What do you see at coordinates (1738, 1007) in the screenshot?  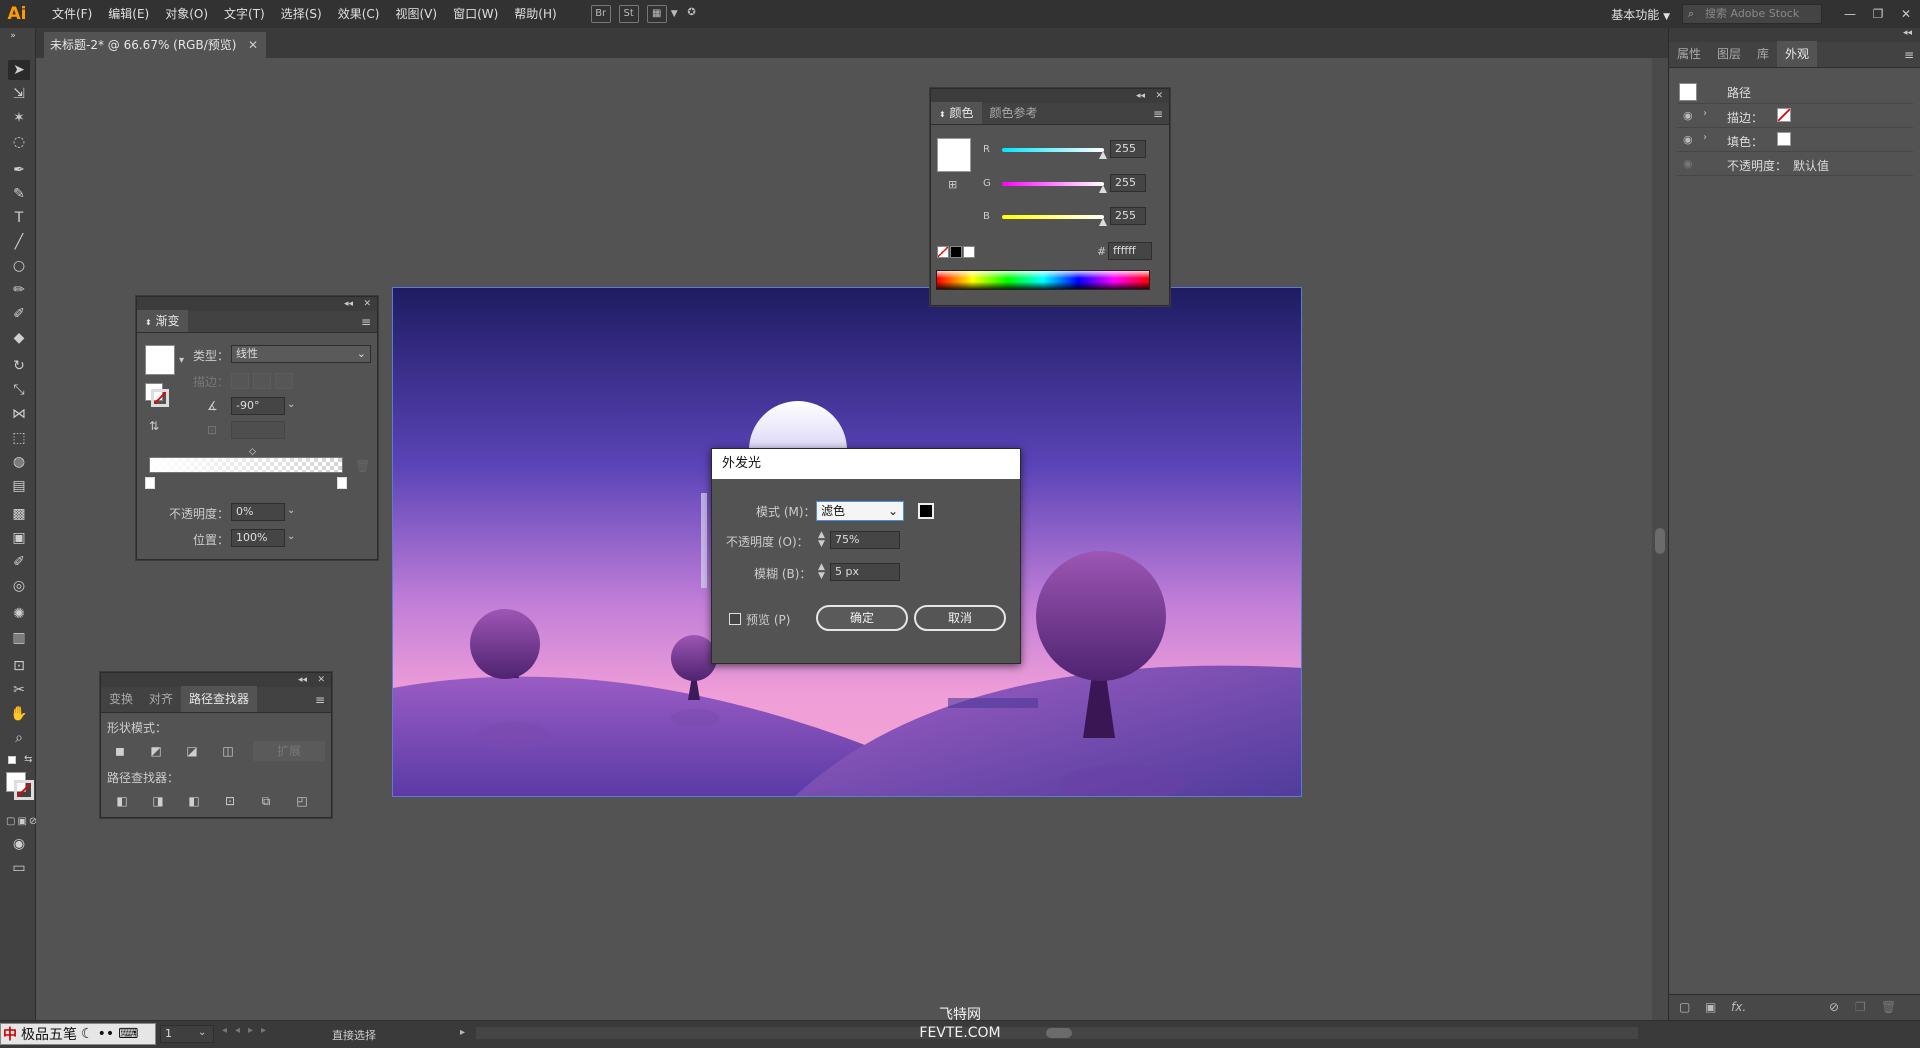 I see `fx-icon: fx.` at bounding box center [1738, 1007].